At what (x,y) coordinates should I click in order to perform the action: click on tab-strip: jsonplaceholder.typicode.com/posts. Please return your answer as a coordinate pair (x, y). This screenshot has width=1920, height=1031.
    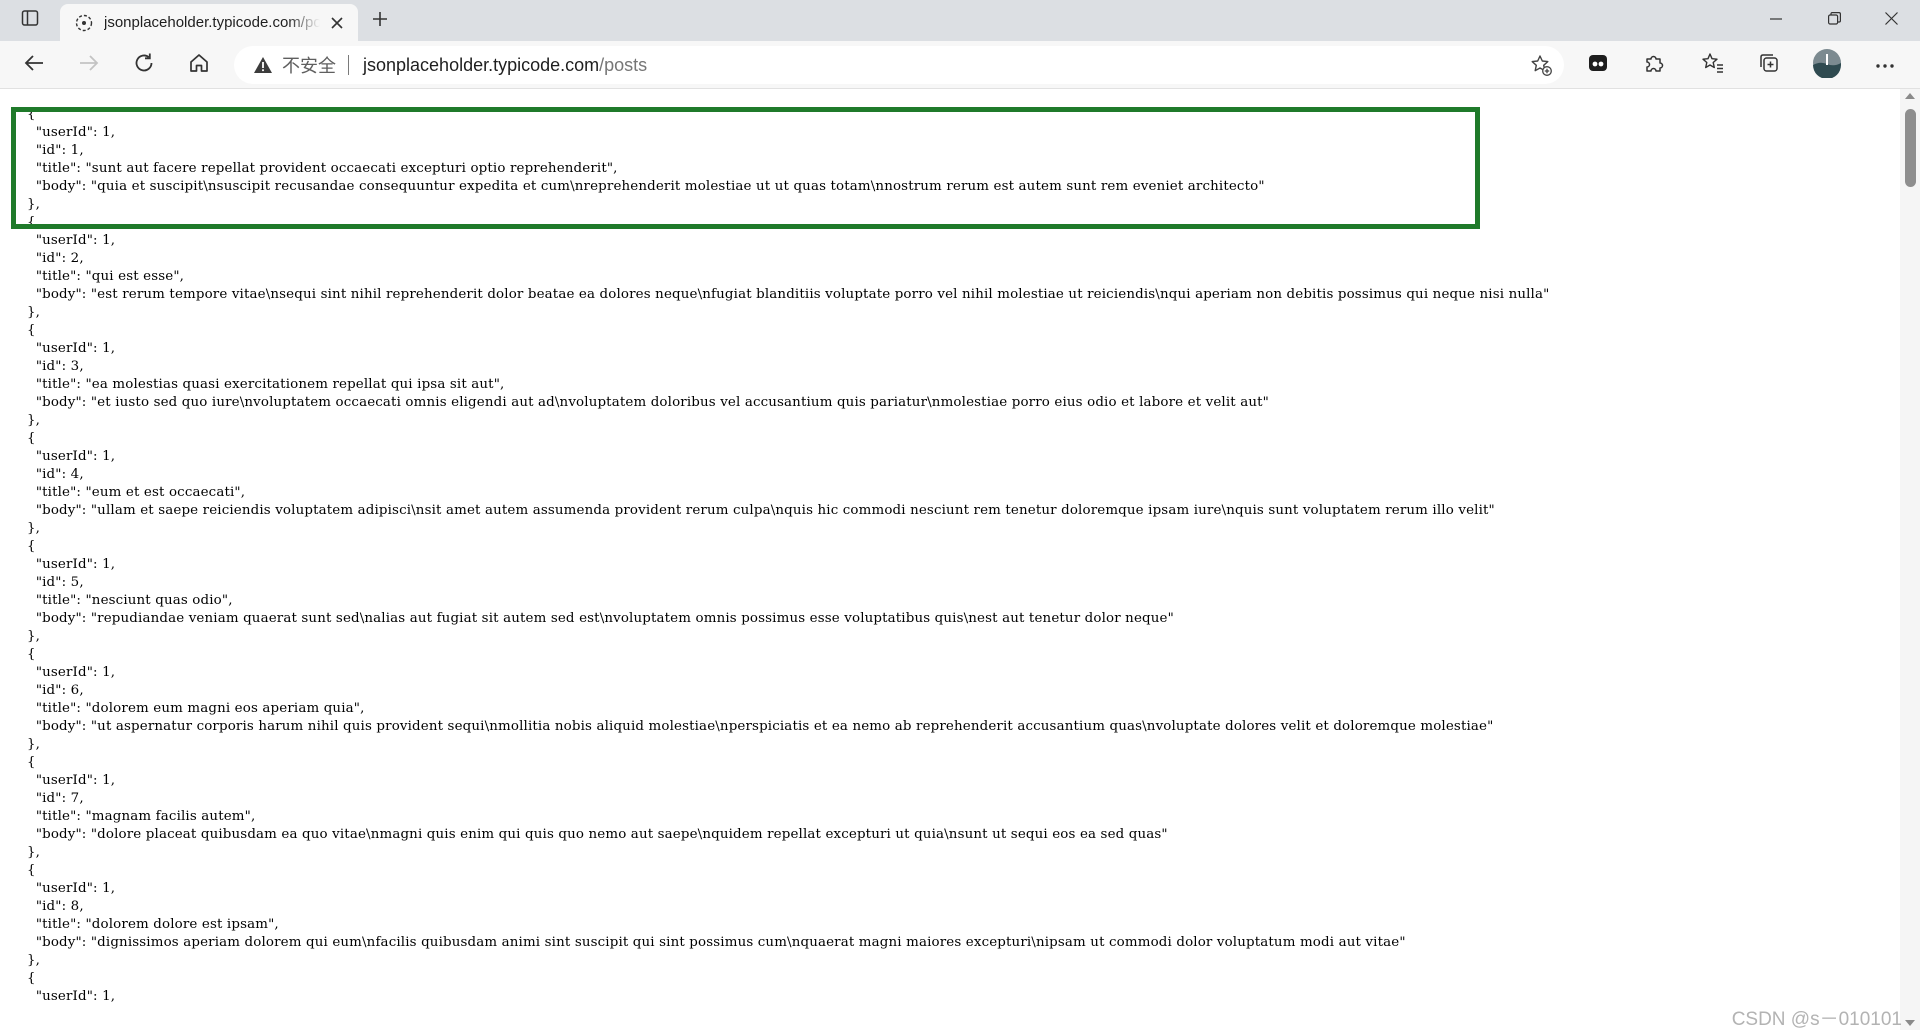
    Looking at the image, I should click on (960, 20).